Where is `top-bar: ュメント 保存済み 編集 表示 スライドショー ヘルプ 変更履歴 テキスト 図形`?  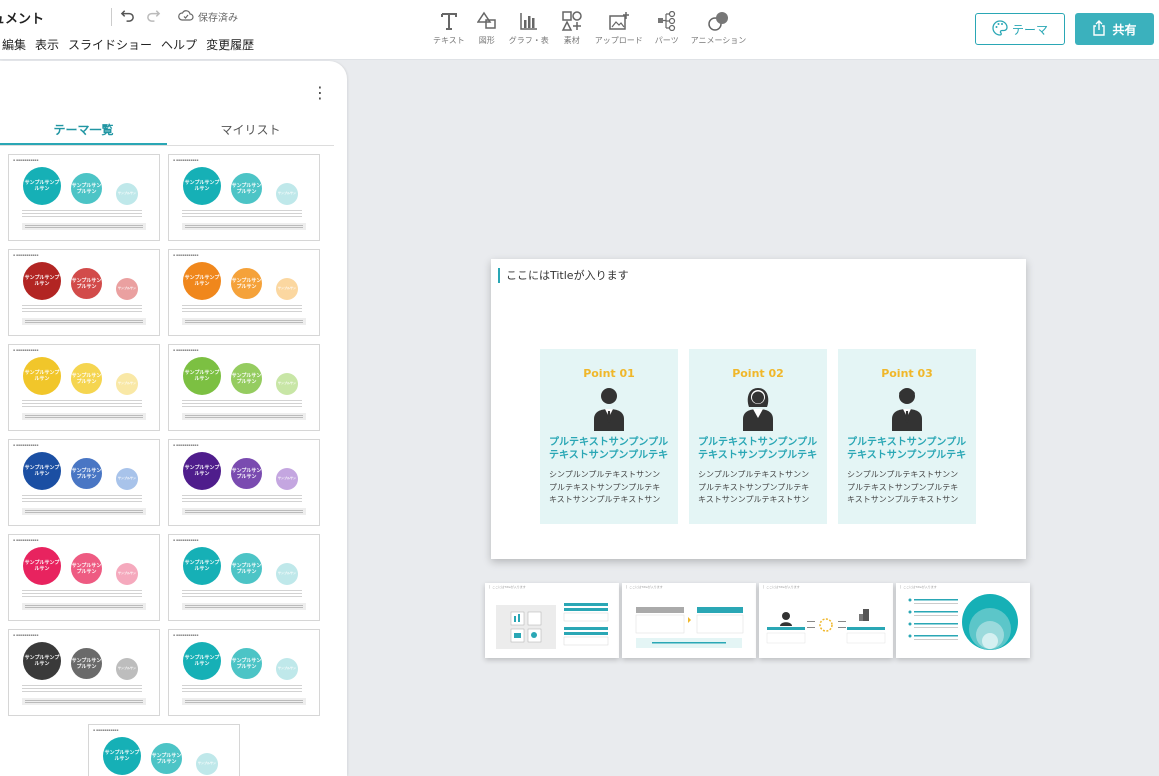 top-bar: ュメント 保存済み 編集 表示 スライドショー ヘルプ 変更履歴 テキスト 図形 is located at coordinates (579, 30).